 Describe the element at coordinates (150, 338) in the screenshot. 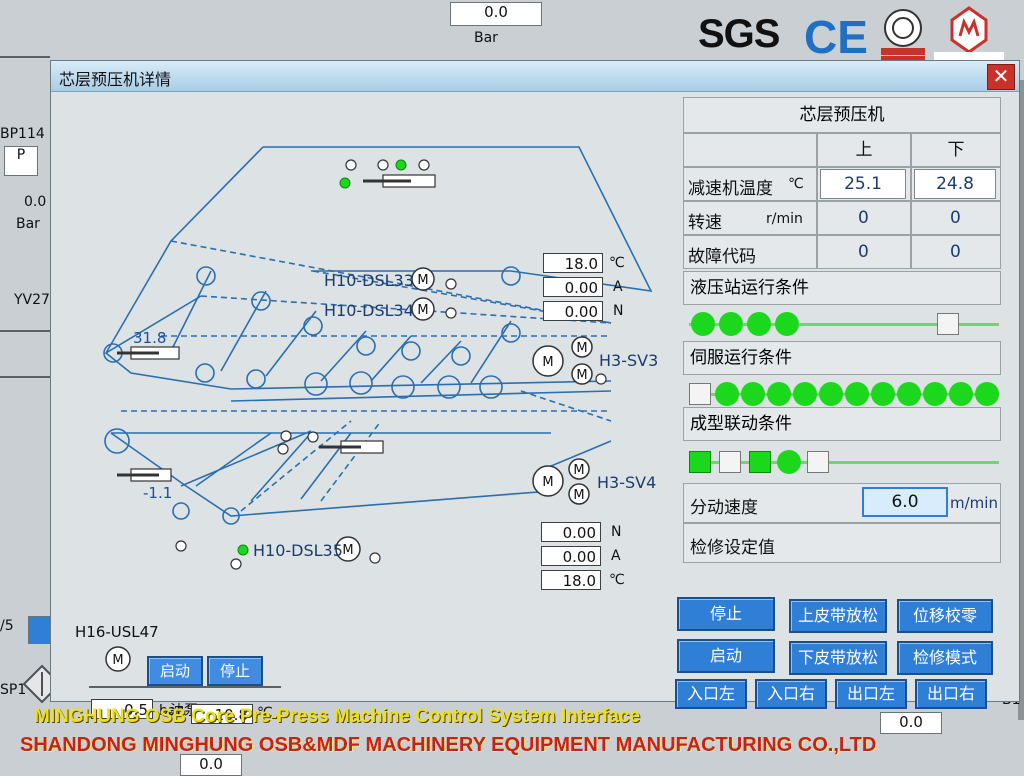

I see `upper-cylinder-value: 31.8` at that location.